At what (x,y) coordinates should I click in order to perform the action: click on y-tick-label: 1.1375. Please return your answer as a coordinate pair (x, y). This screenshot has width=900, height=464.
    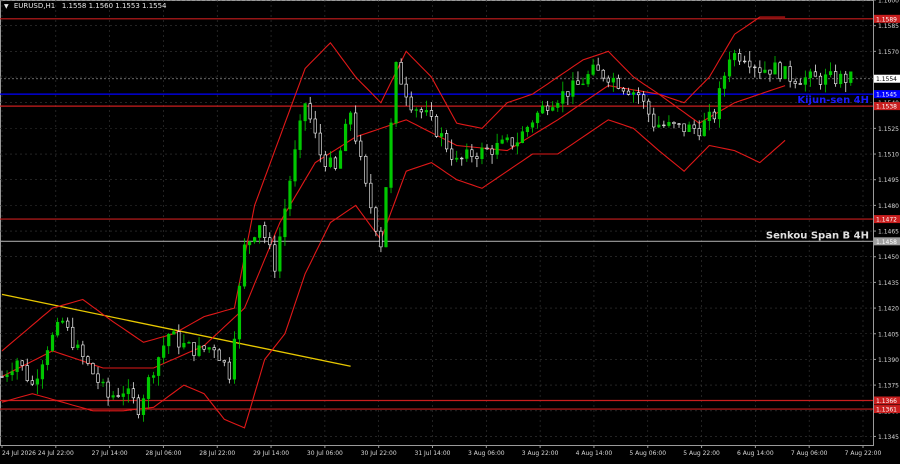
    Looking at the image, I should click on (888, 386).